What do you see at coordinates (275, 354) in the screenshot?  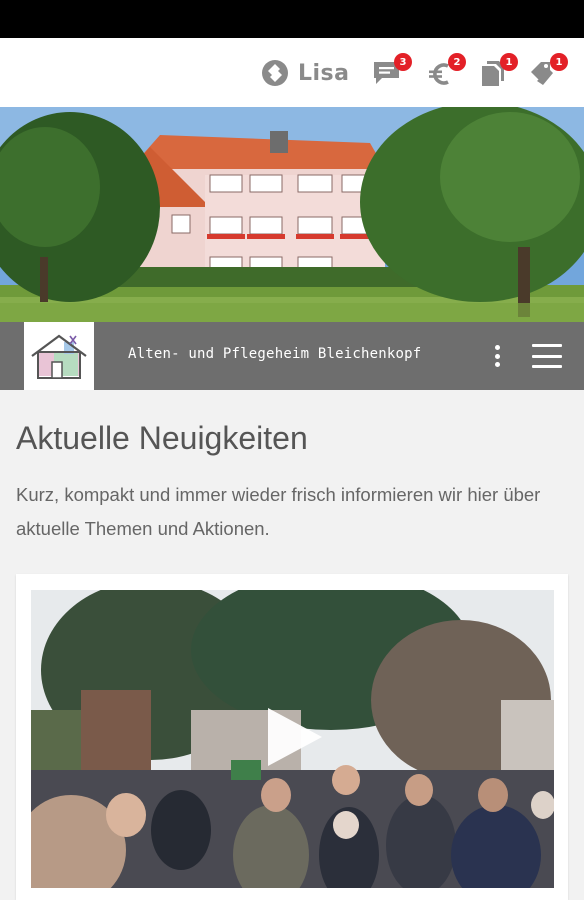 I see `site-title: Alten- und Pflegeheim Bleichenkopf` at bounding box center [275, 354].